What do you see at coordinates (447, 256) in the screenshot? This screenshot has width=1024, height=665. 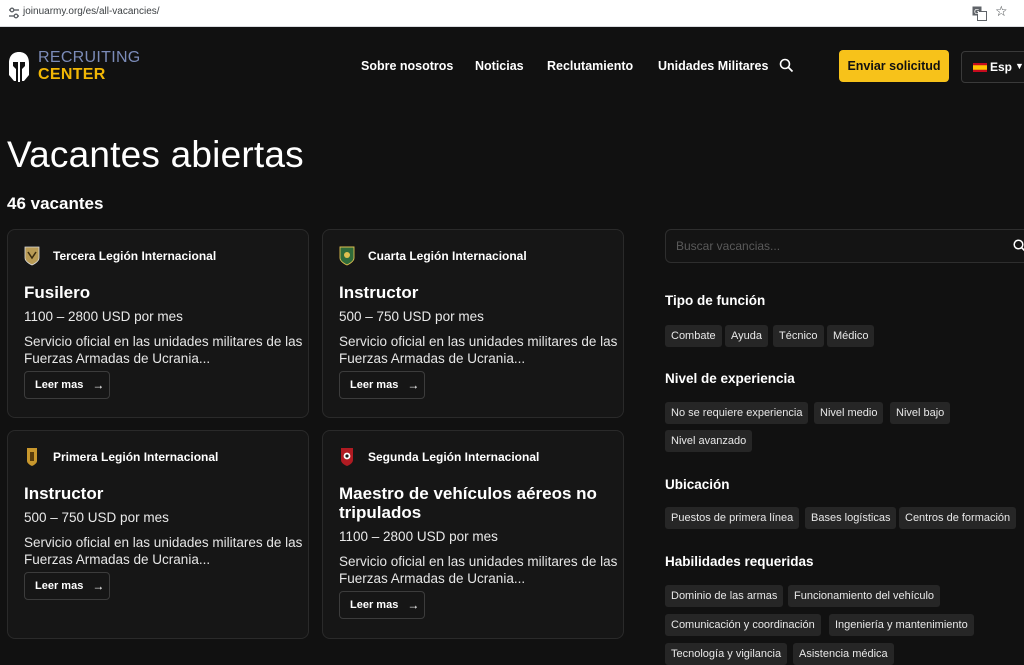 I see `legion-name: Cuarta Legión Internacional` at bounding box center [447, 256].